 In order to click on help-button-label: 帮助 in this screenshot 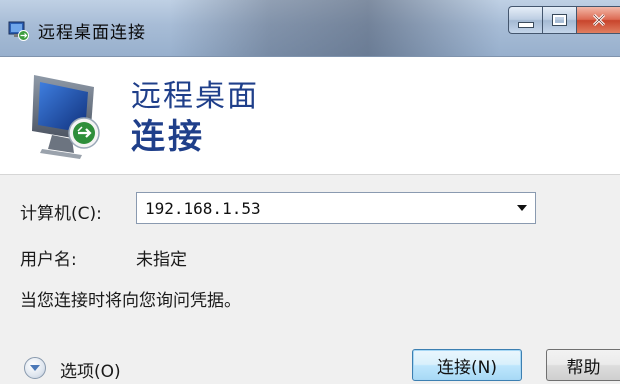, I will do `click(583, 367)`.